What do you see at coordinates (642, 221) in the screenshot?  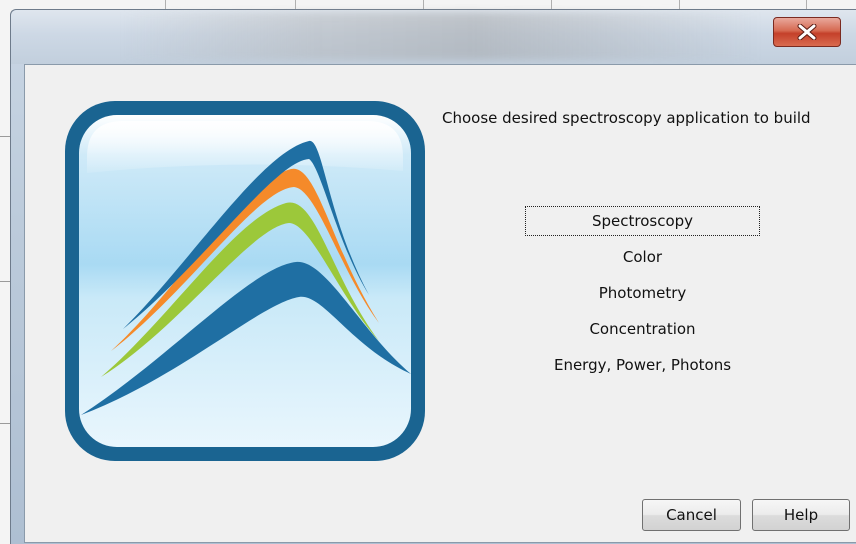 I see `option-spectroscopy: Spectroscopy` at bounding box center [642, 221].